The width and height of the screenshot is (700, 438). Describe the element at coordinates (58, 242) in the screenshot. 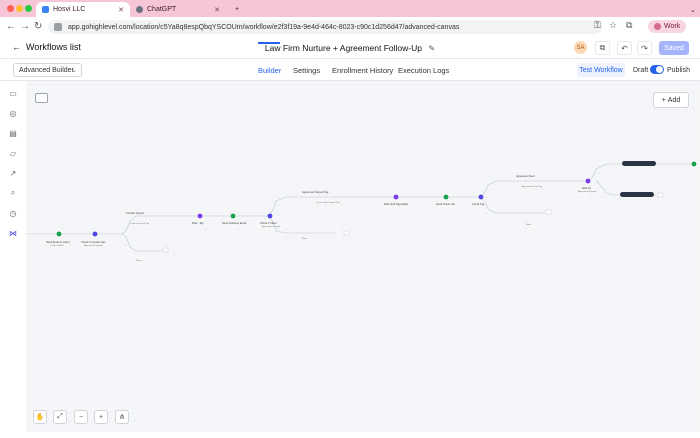

I see `svg-text: Send Email to Client` at that location.